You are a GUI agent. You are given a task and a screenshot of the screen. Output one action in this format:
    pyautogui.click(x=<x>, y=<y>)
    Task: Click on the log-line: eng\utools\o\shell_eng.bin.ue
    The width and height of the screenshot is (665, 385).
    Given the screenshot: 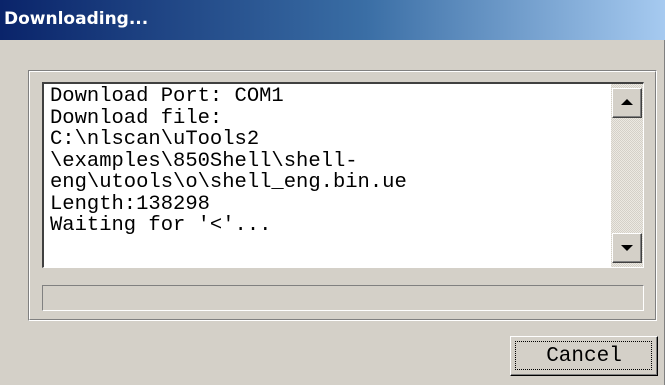 What is the action you would take?
    pyautogui.click(x=228, y=182)
    